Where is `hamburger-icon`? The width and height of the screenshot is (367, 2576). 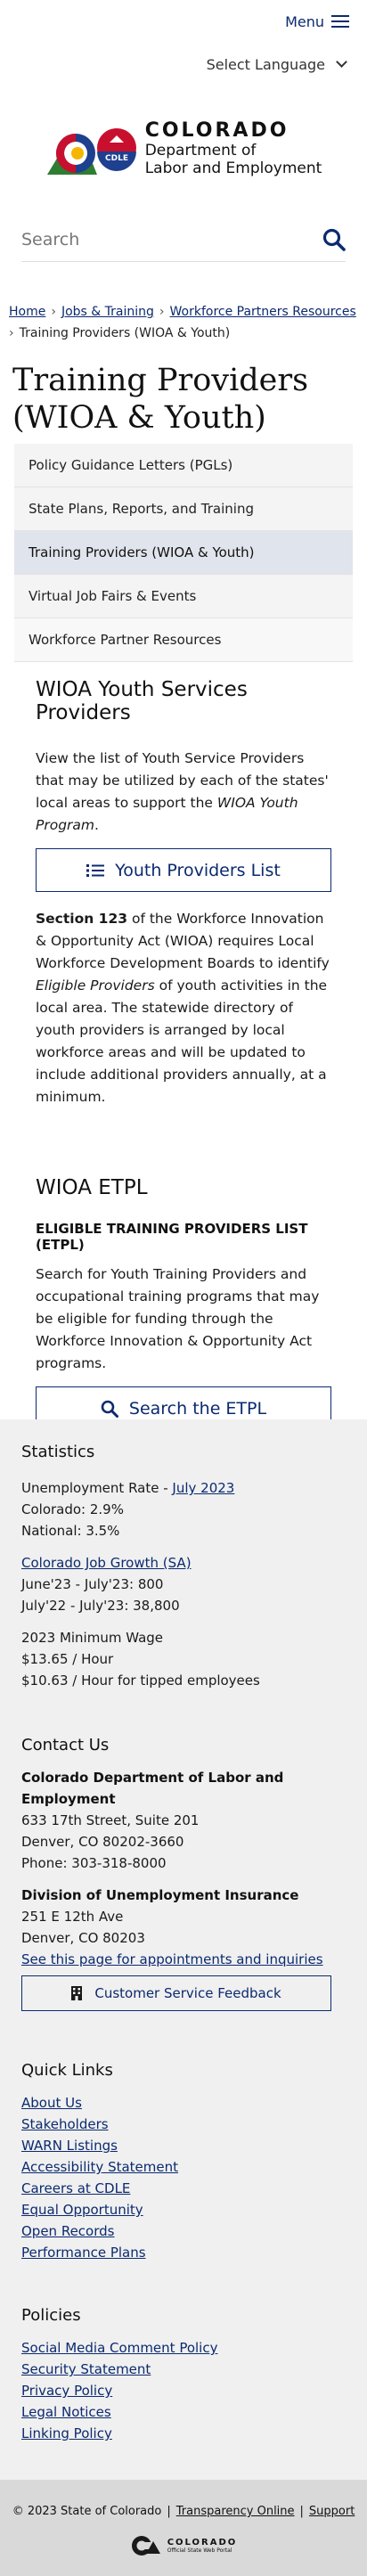
hamburger-icon is located at coordinates (340, 21).